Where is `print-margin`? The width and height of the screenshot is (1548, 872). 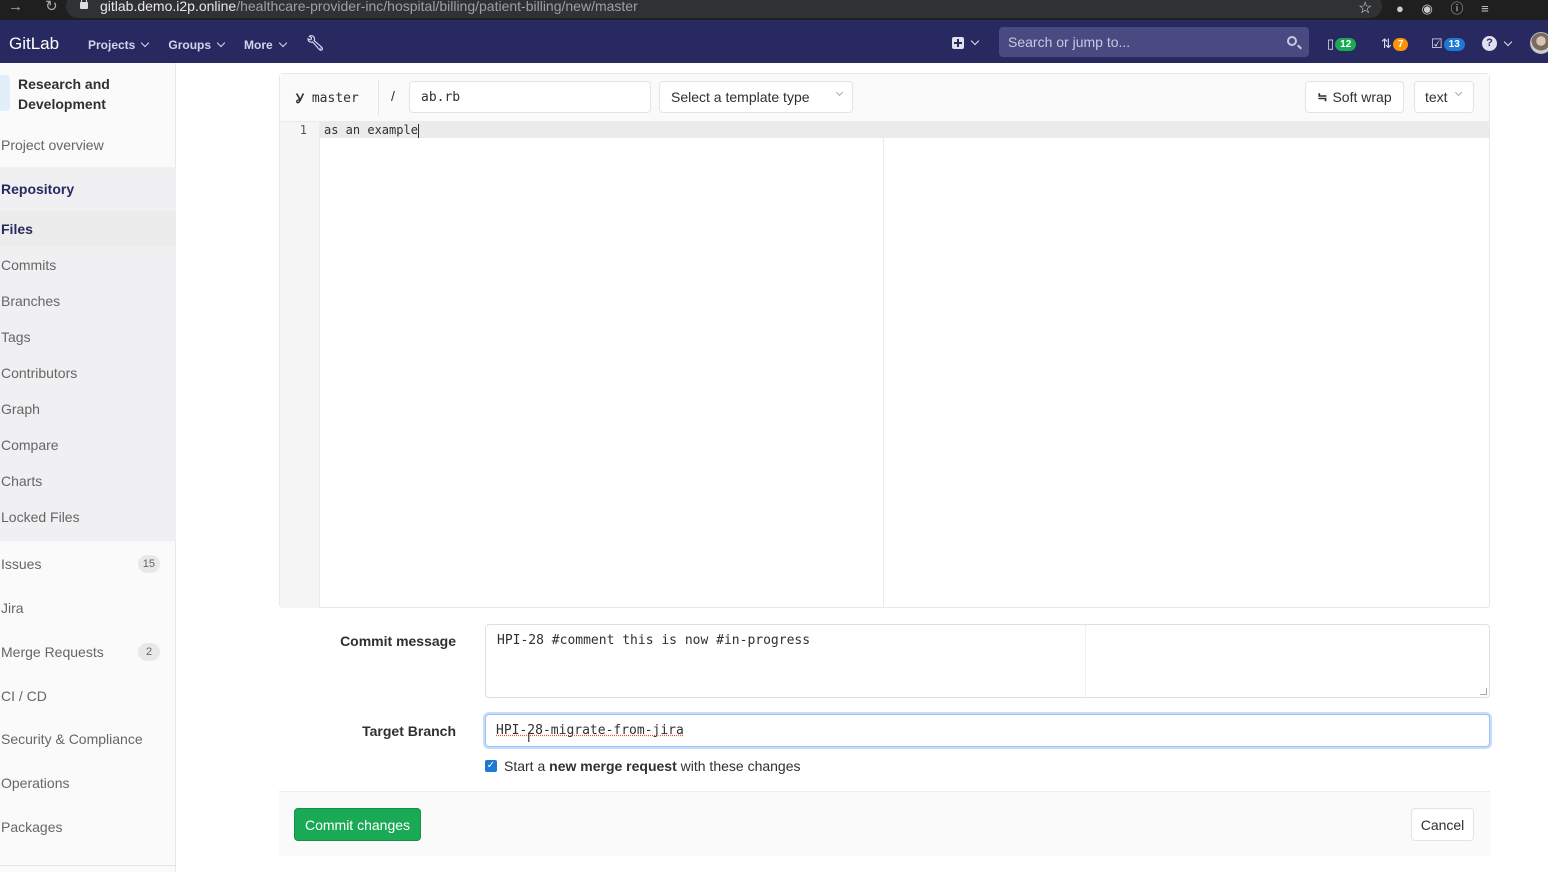
print-margin is located at coordinates (883, 365).